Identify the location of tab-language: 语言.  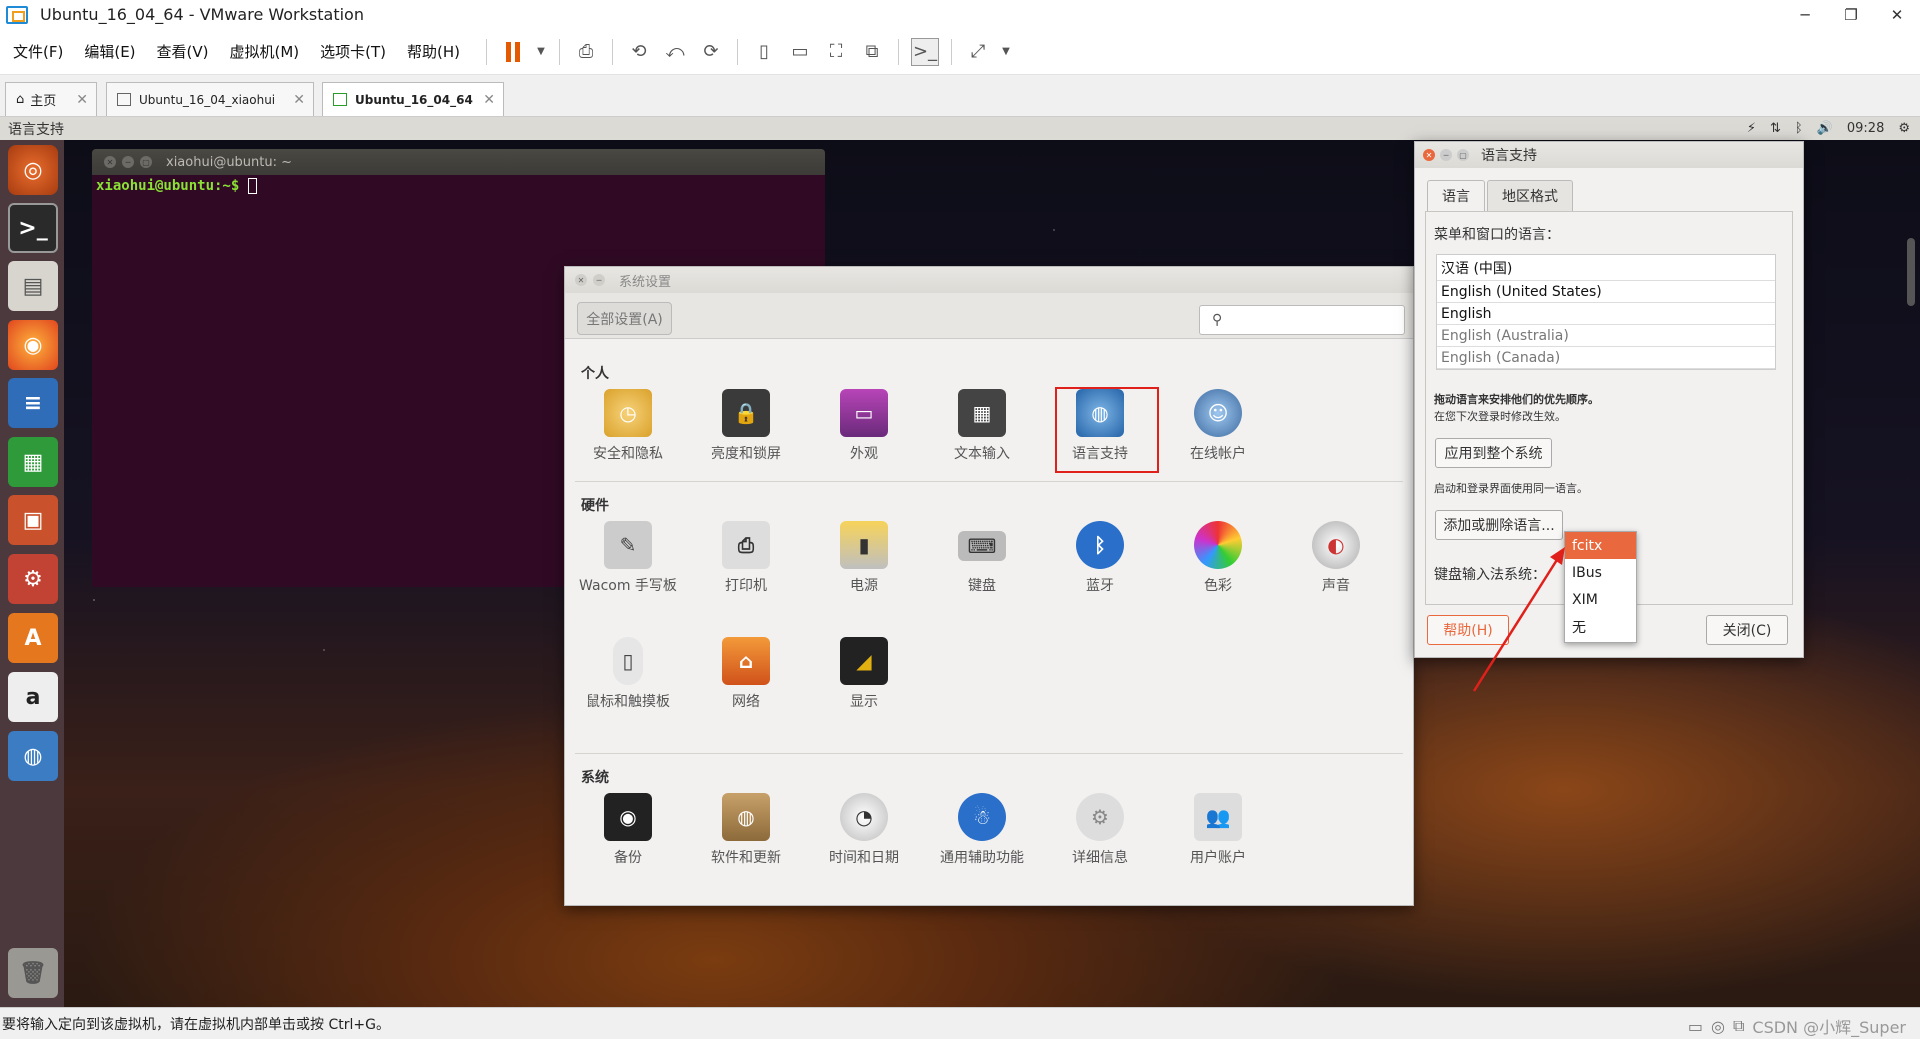
(1456, 195).